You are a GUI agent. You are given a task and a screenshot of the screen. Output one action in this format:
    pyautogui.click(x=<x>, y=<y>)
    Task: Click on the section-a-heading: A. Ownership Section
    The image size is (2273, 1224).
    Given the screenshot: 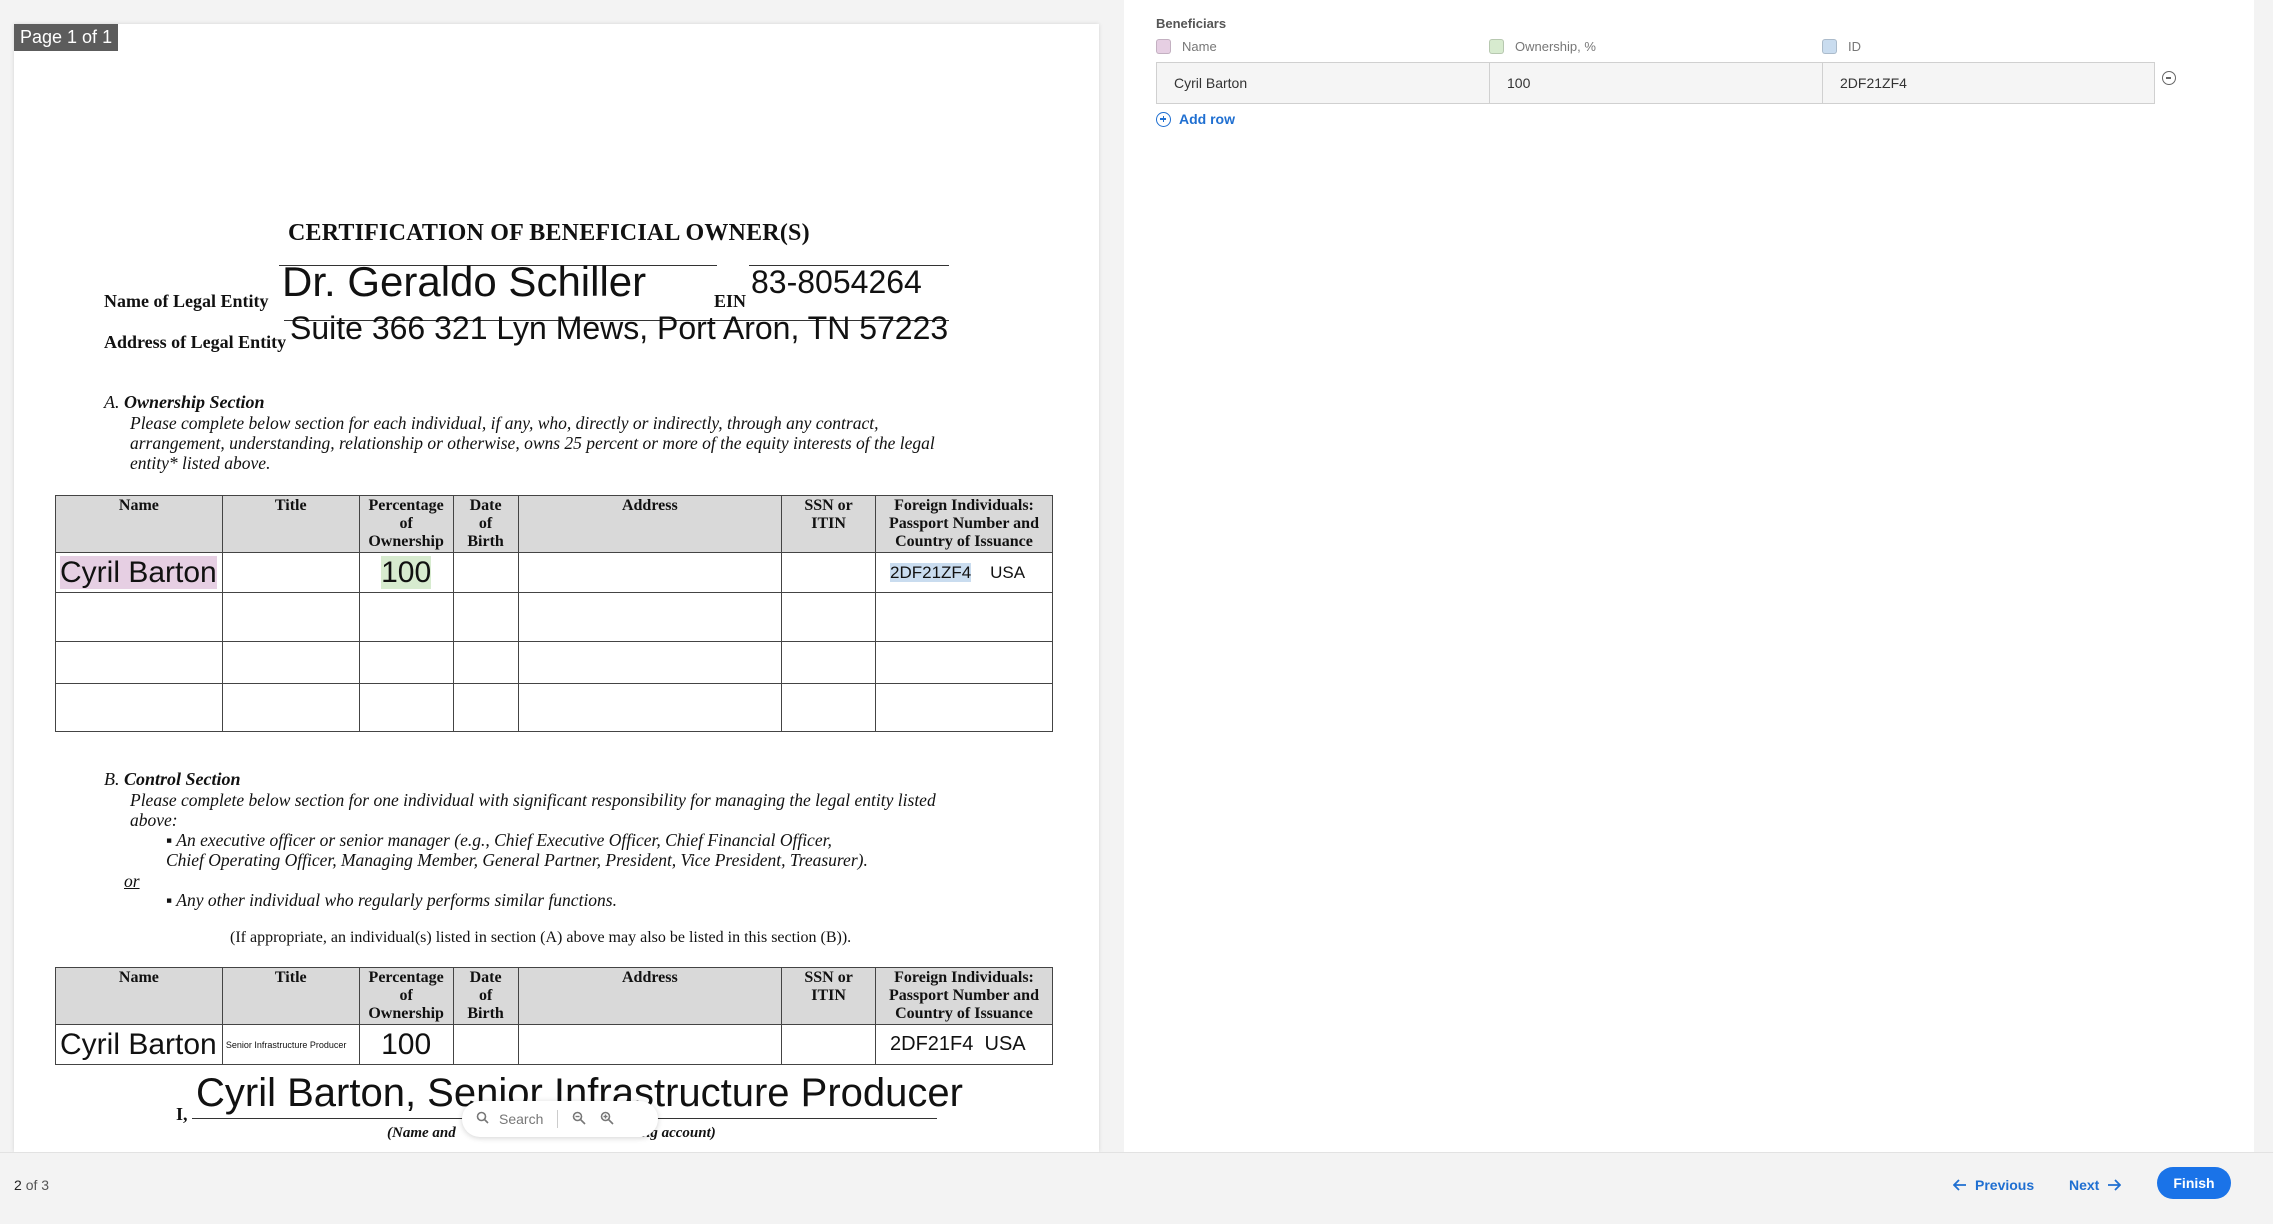 What is the action you would take?
    pyautogui.click(x=184, y=402)
    